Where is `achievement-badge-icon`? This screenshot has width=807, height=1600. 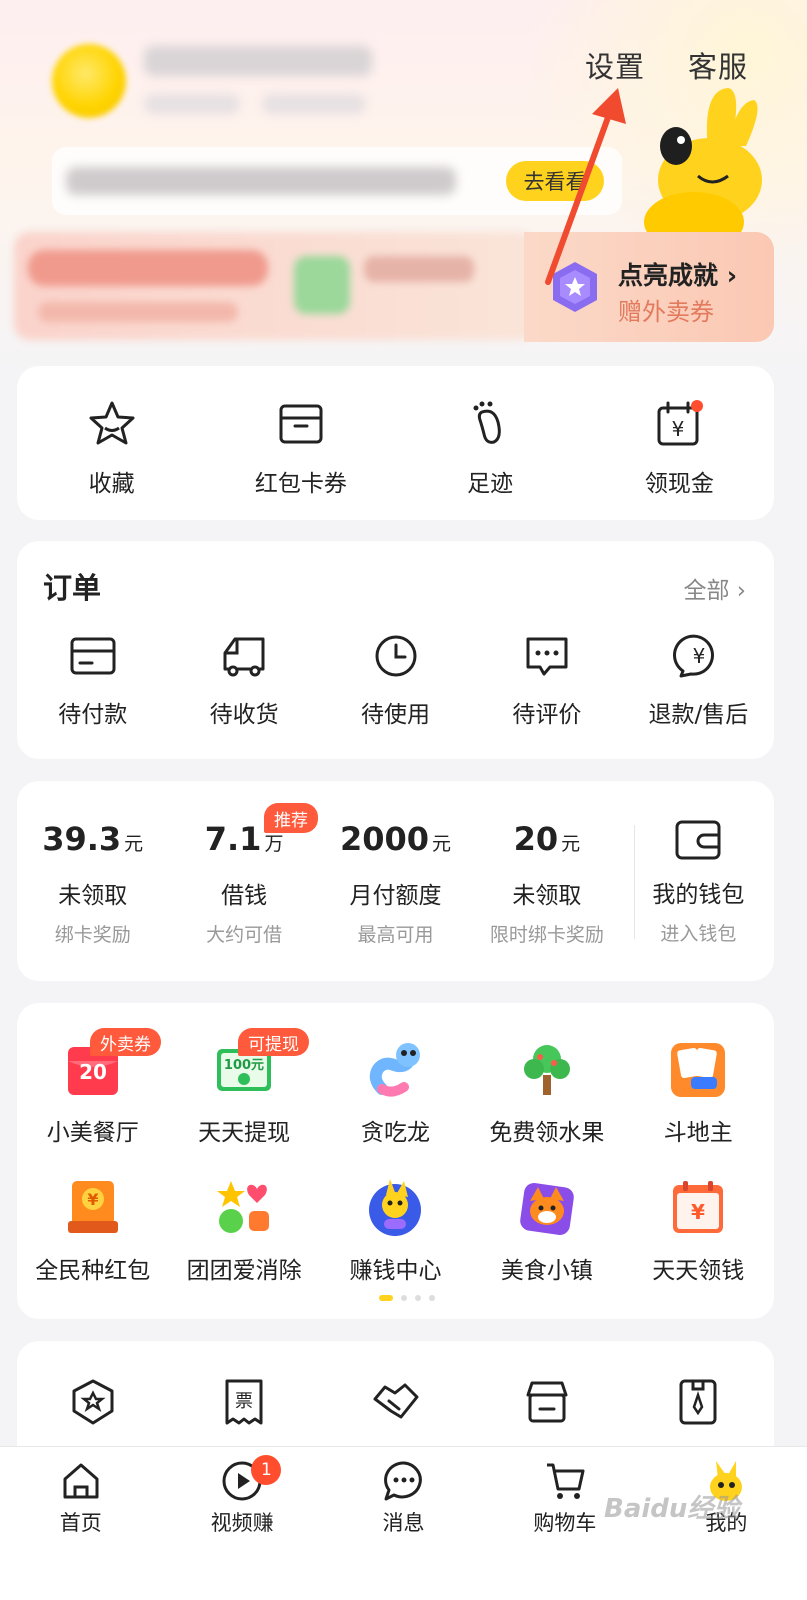
achievement-badge-icon is located at coordinates (575, 287).